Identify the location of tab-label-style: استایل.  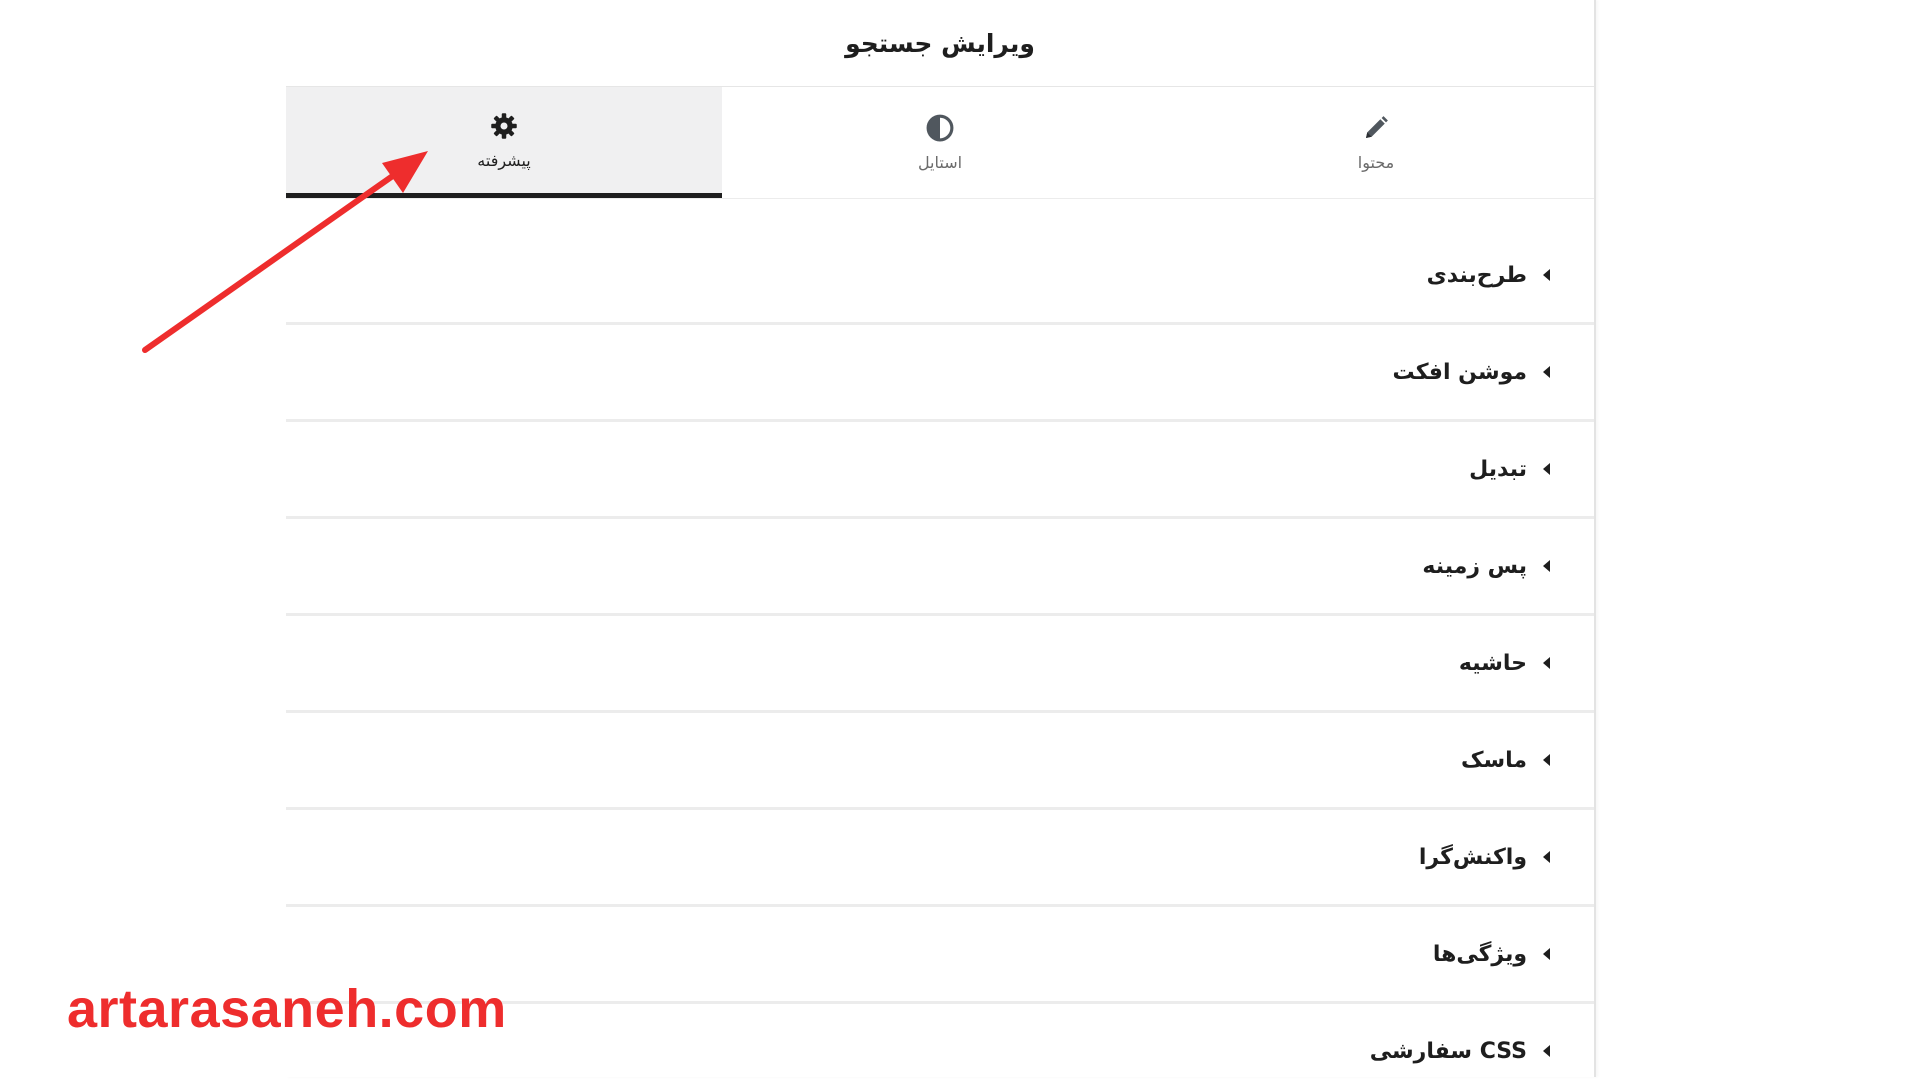
(940, 162).